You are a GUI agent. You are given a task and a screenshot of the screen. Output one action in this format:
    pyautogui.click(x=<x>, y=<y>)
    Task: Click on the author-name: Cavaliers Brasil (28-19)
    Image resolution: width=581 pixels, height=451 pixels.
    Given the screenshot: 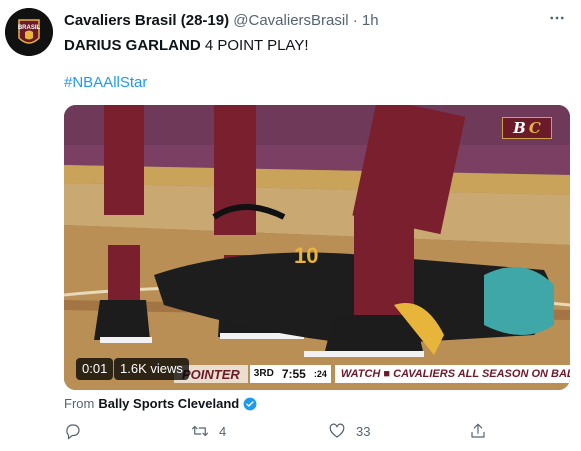 What is the action you would take?
    pyautogui.click(x=146, y=20)
    